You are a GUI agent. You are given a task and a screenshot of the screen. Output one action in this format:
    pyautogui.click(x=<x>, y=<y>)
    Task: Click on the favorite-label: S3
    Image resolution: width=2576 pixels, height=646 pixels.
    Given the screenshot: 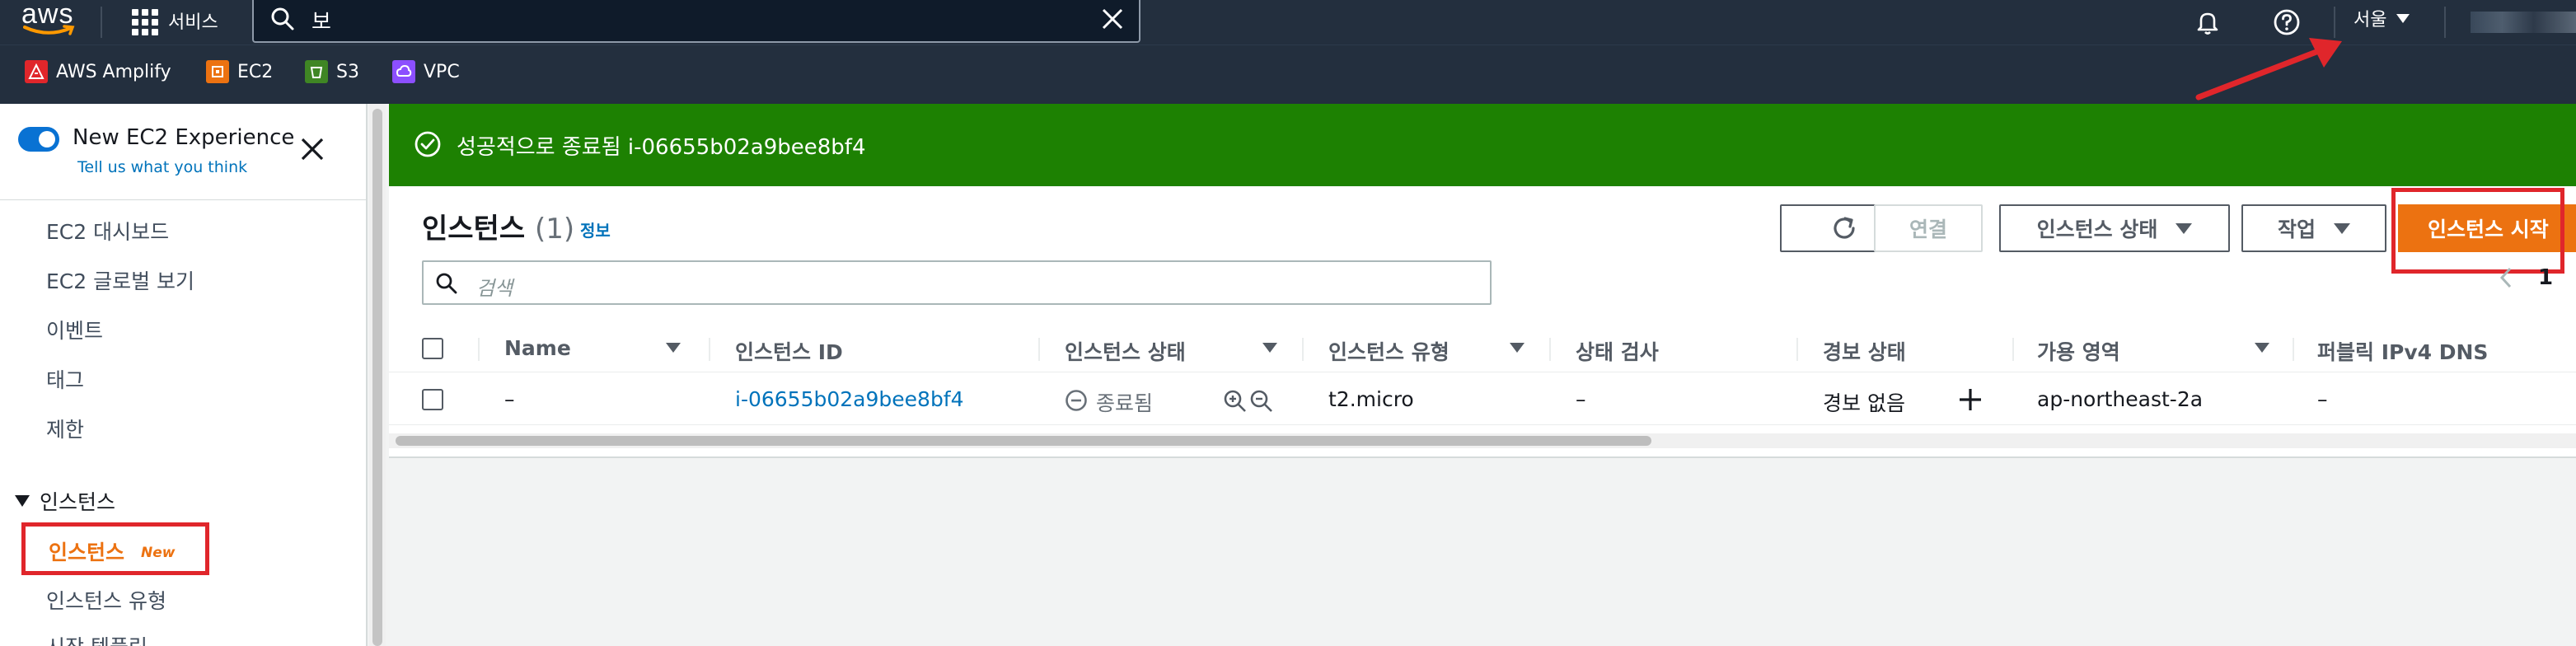 What is the action you would take?
    pyautogui.click(x=347, y=72)
    